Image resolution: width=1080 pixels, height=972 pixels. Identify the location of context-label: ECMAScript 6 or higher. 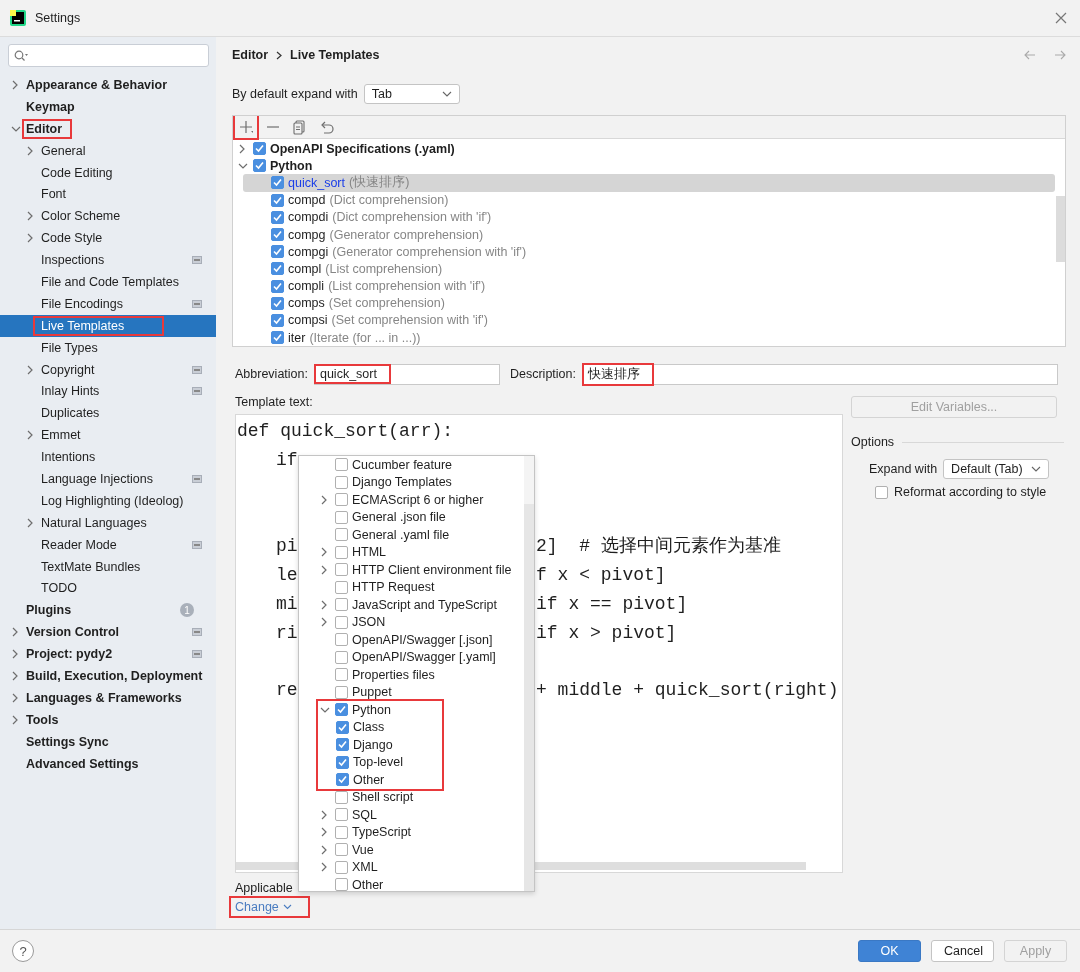
(418, 499).